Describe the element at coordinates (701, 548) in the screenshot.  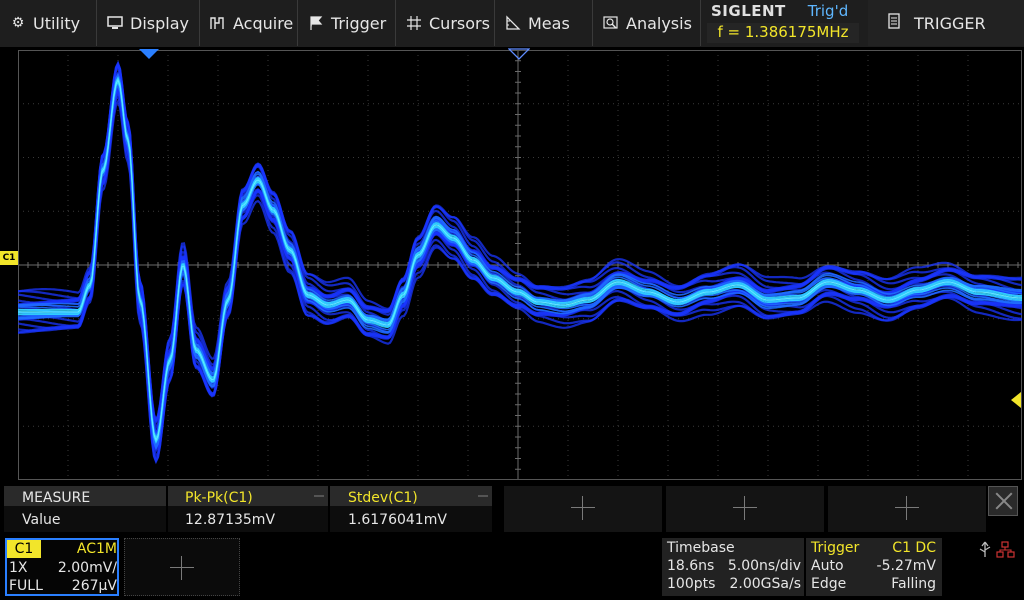
I see `timebase-title: Timebase` at that location.